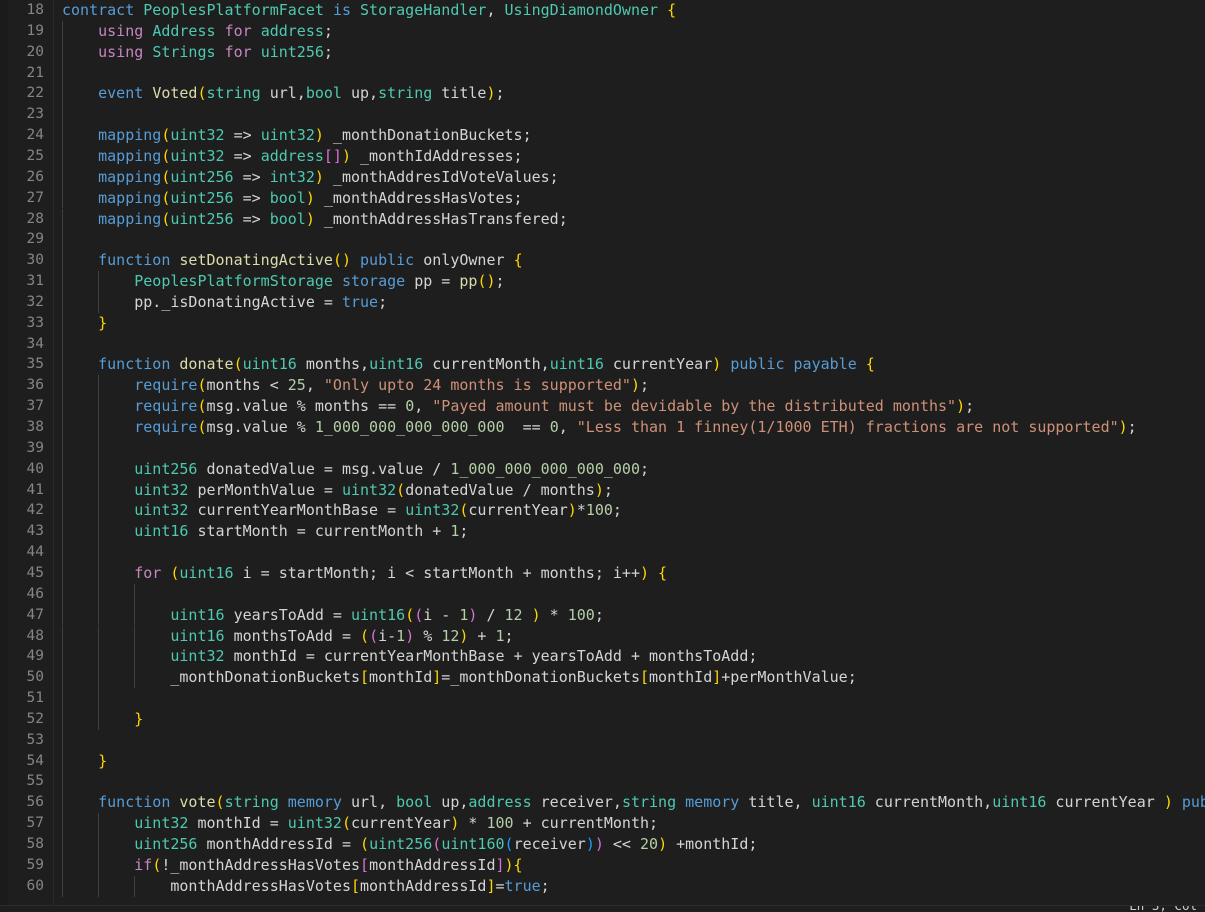  Describe the element at coordinates (22, 865) in the screenshot. I see `line-number: 59` at that location.